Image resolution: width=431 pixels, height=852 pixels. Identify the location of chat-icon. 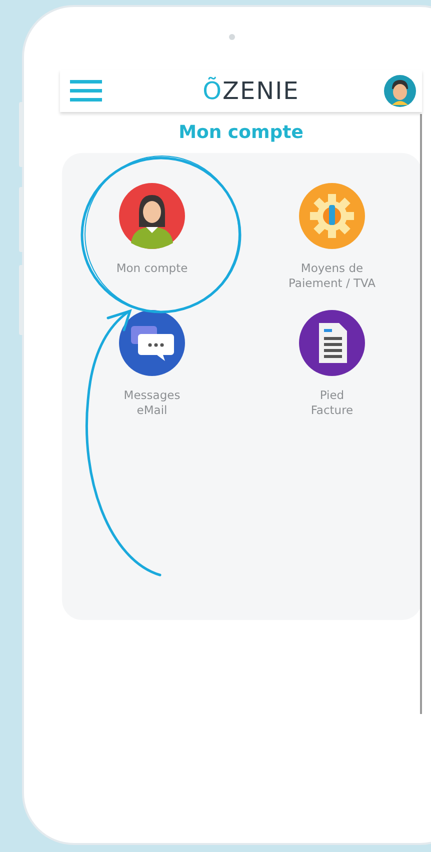
(152, 343).